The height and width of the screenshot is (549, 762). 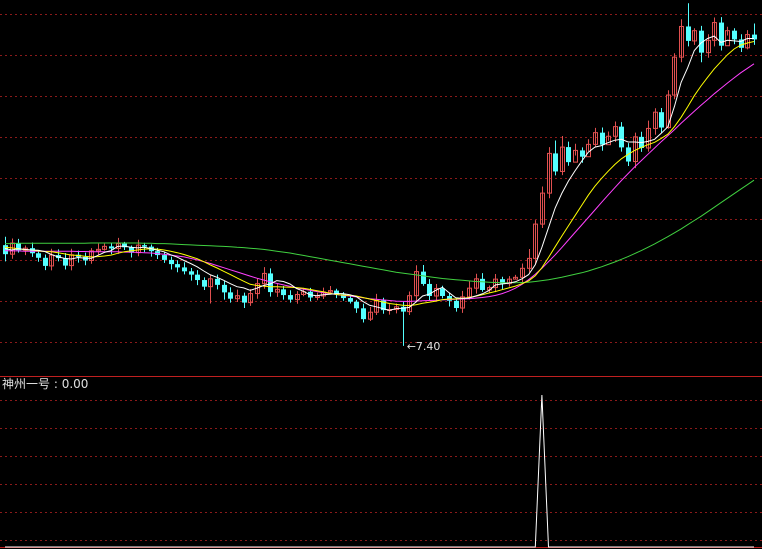 What do you see at coordinates (75, 384) in the screenshot?
I see `indicator-value: 0.00` at bounding box center [75, 384].